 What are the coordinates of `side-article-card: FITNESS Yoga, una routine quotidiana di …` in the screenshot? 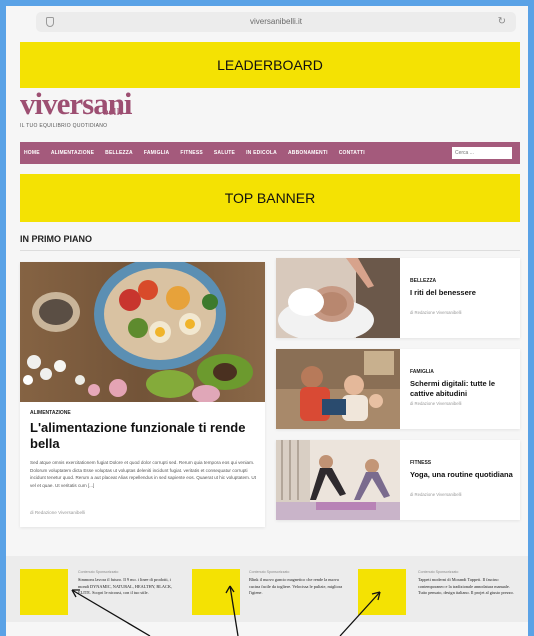 It's located at (398, 480).